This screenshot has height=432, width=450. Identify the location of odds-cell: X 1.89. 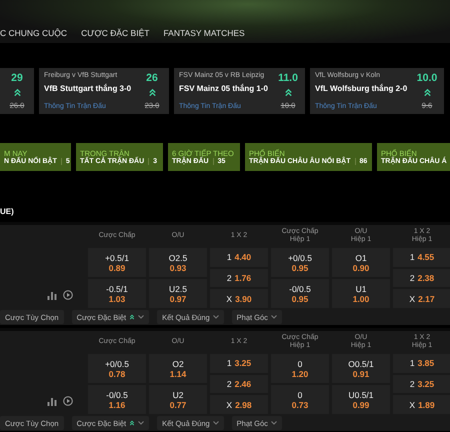
(421, 404).